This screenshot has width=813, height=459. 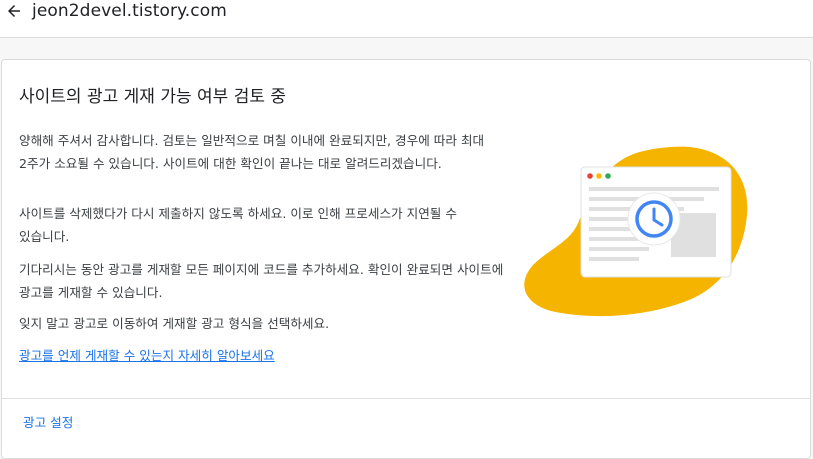 I want to click on close-dot-icon, so click(x=590, y=176).